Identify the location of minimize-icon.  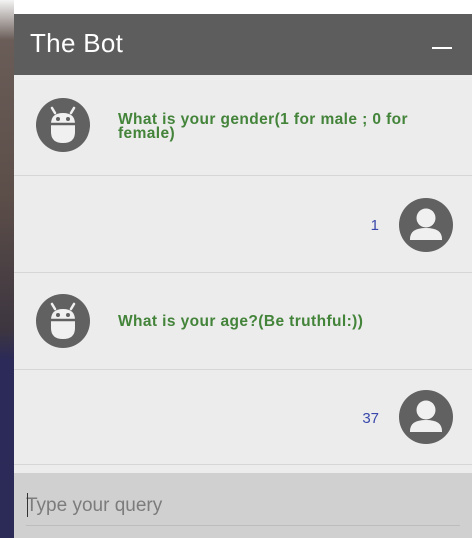
(442, 48).